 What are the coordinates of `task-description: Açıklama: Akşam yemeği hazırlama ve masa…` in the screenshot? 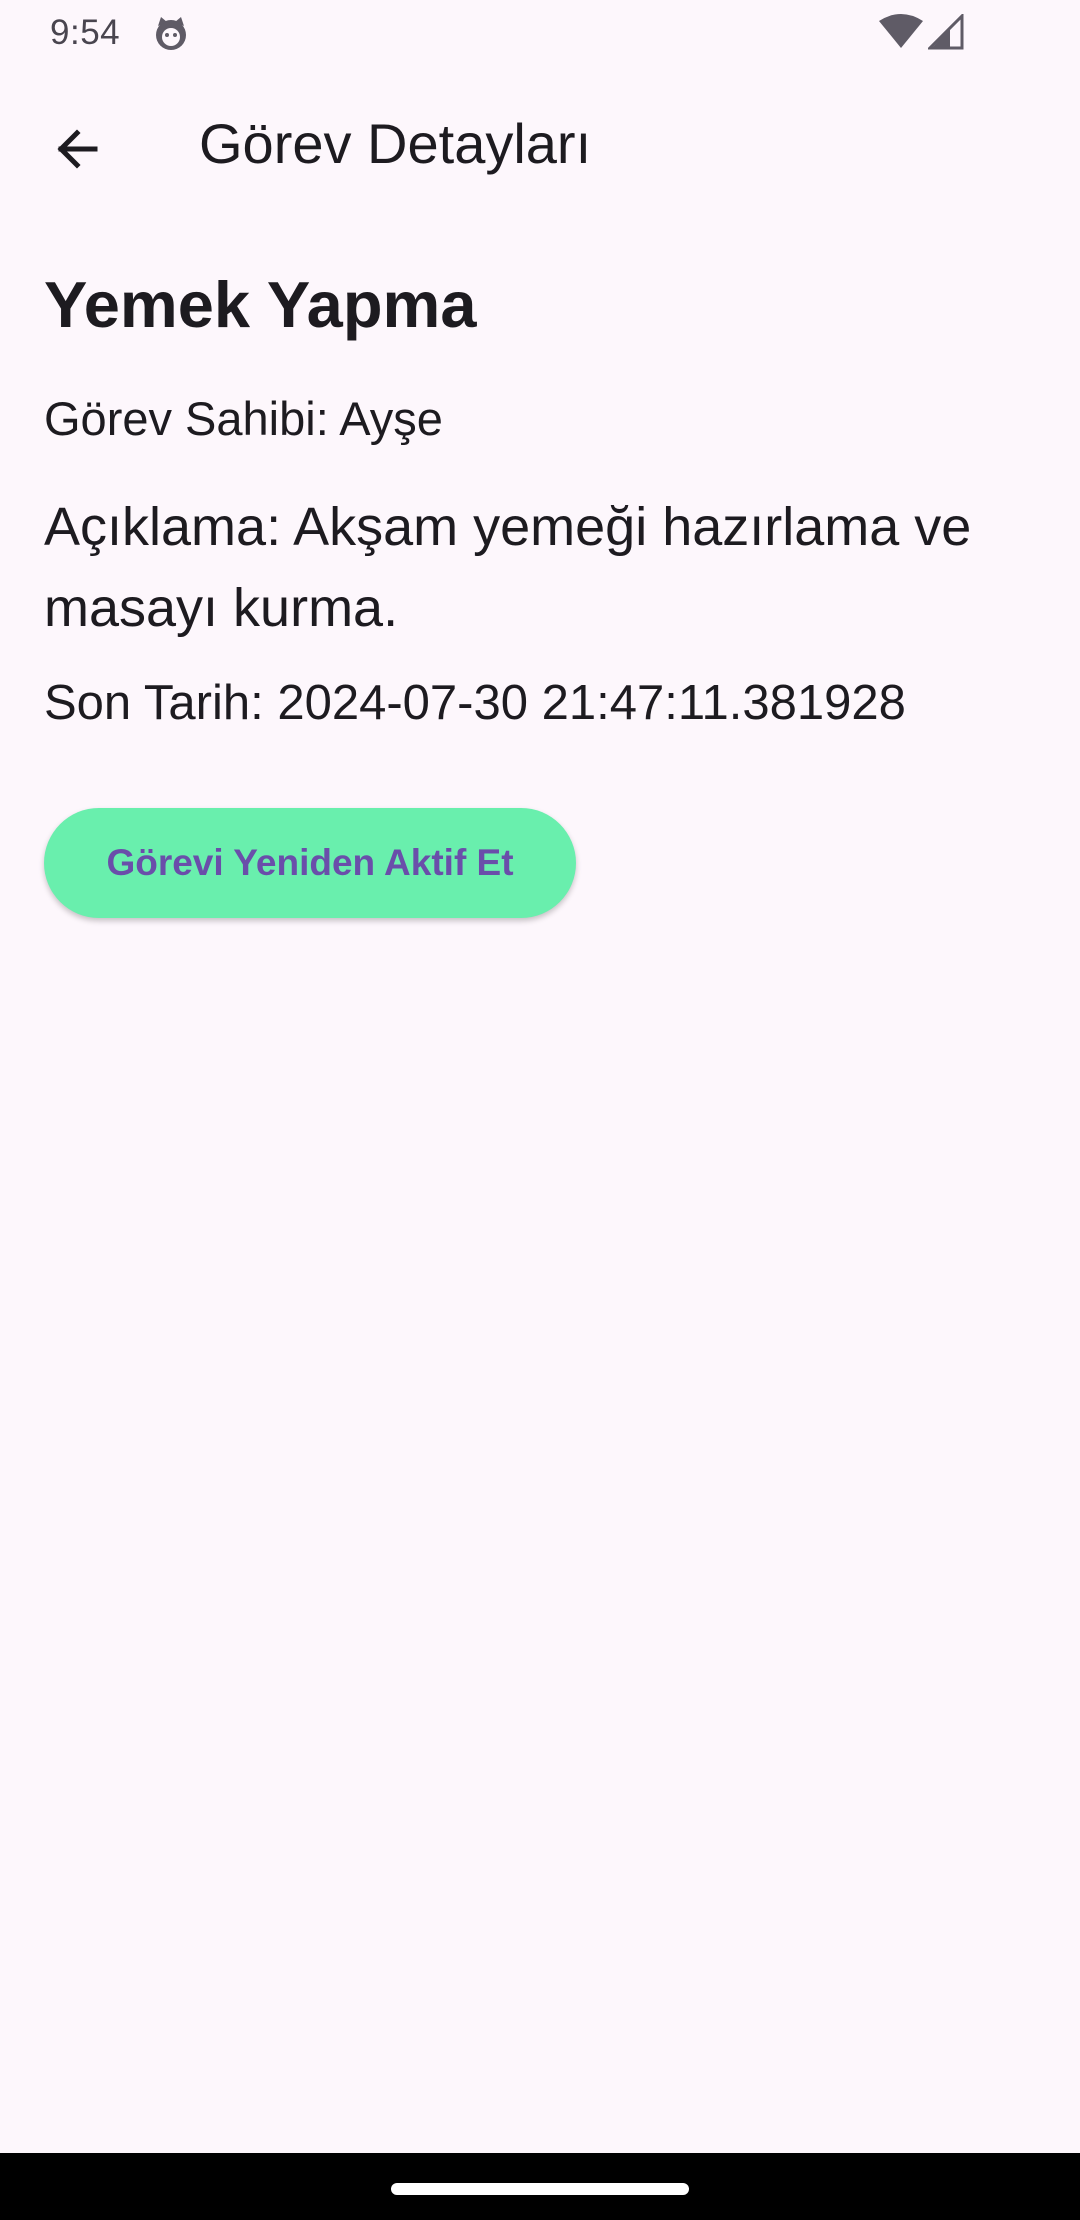 It's located at (539, 568).